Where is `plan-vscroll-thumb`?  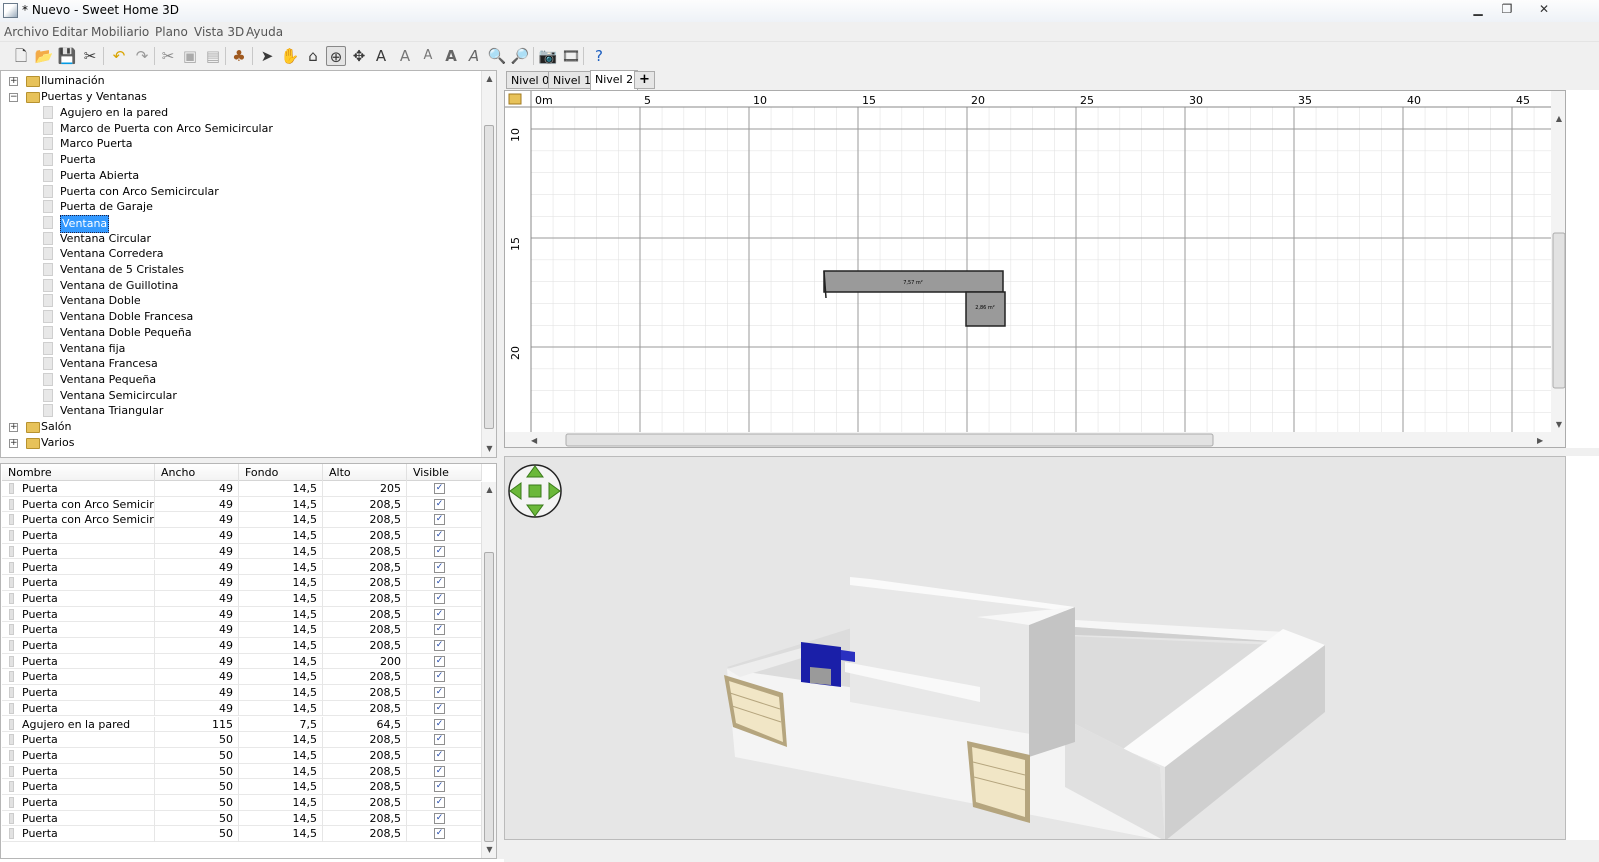 plan-vscroll-thumb is located at coordinates (1558, 310).